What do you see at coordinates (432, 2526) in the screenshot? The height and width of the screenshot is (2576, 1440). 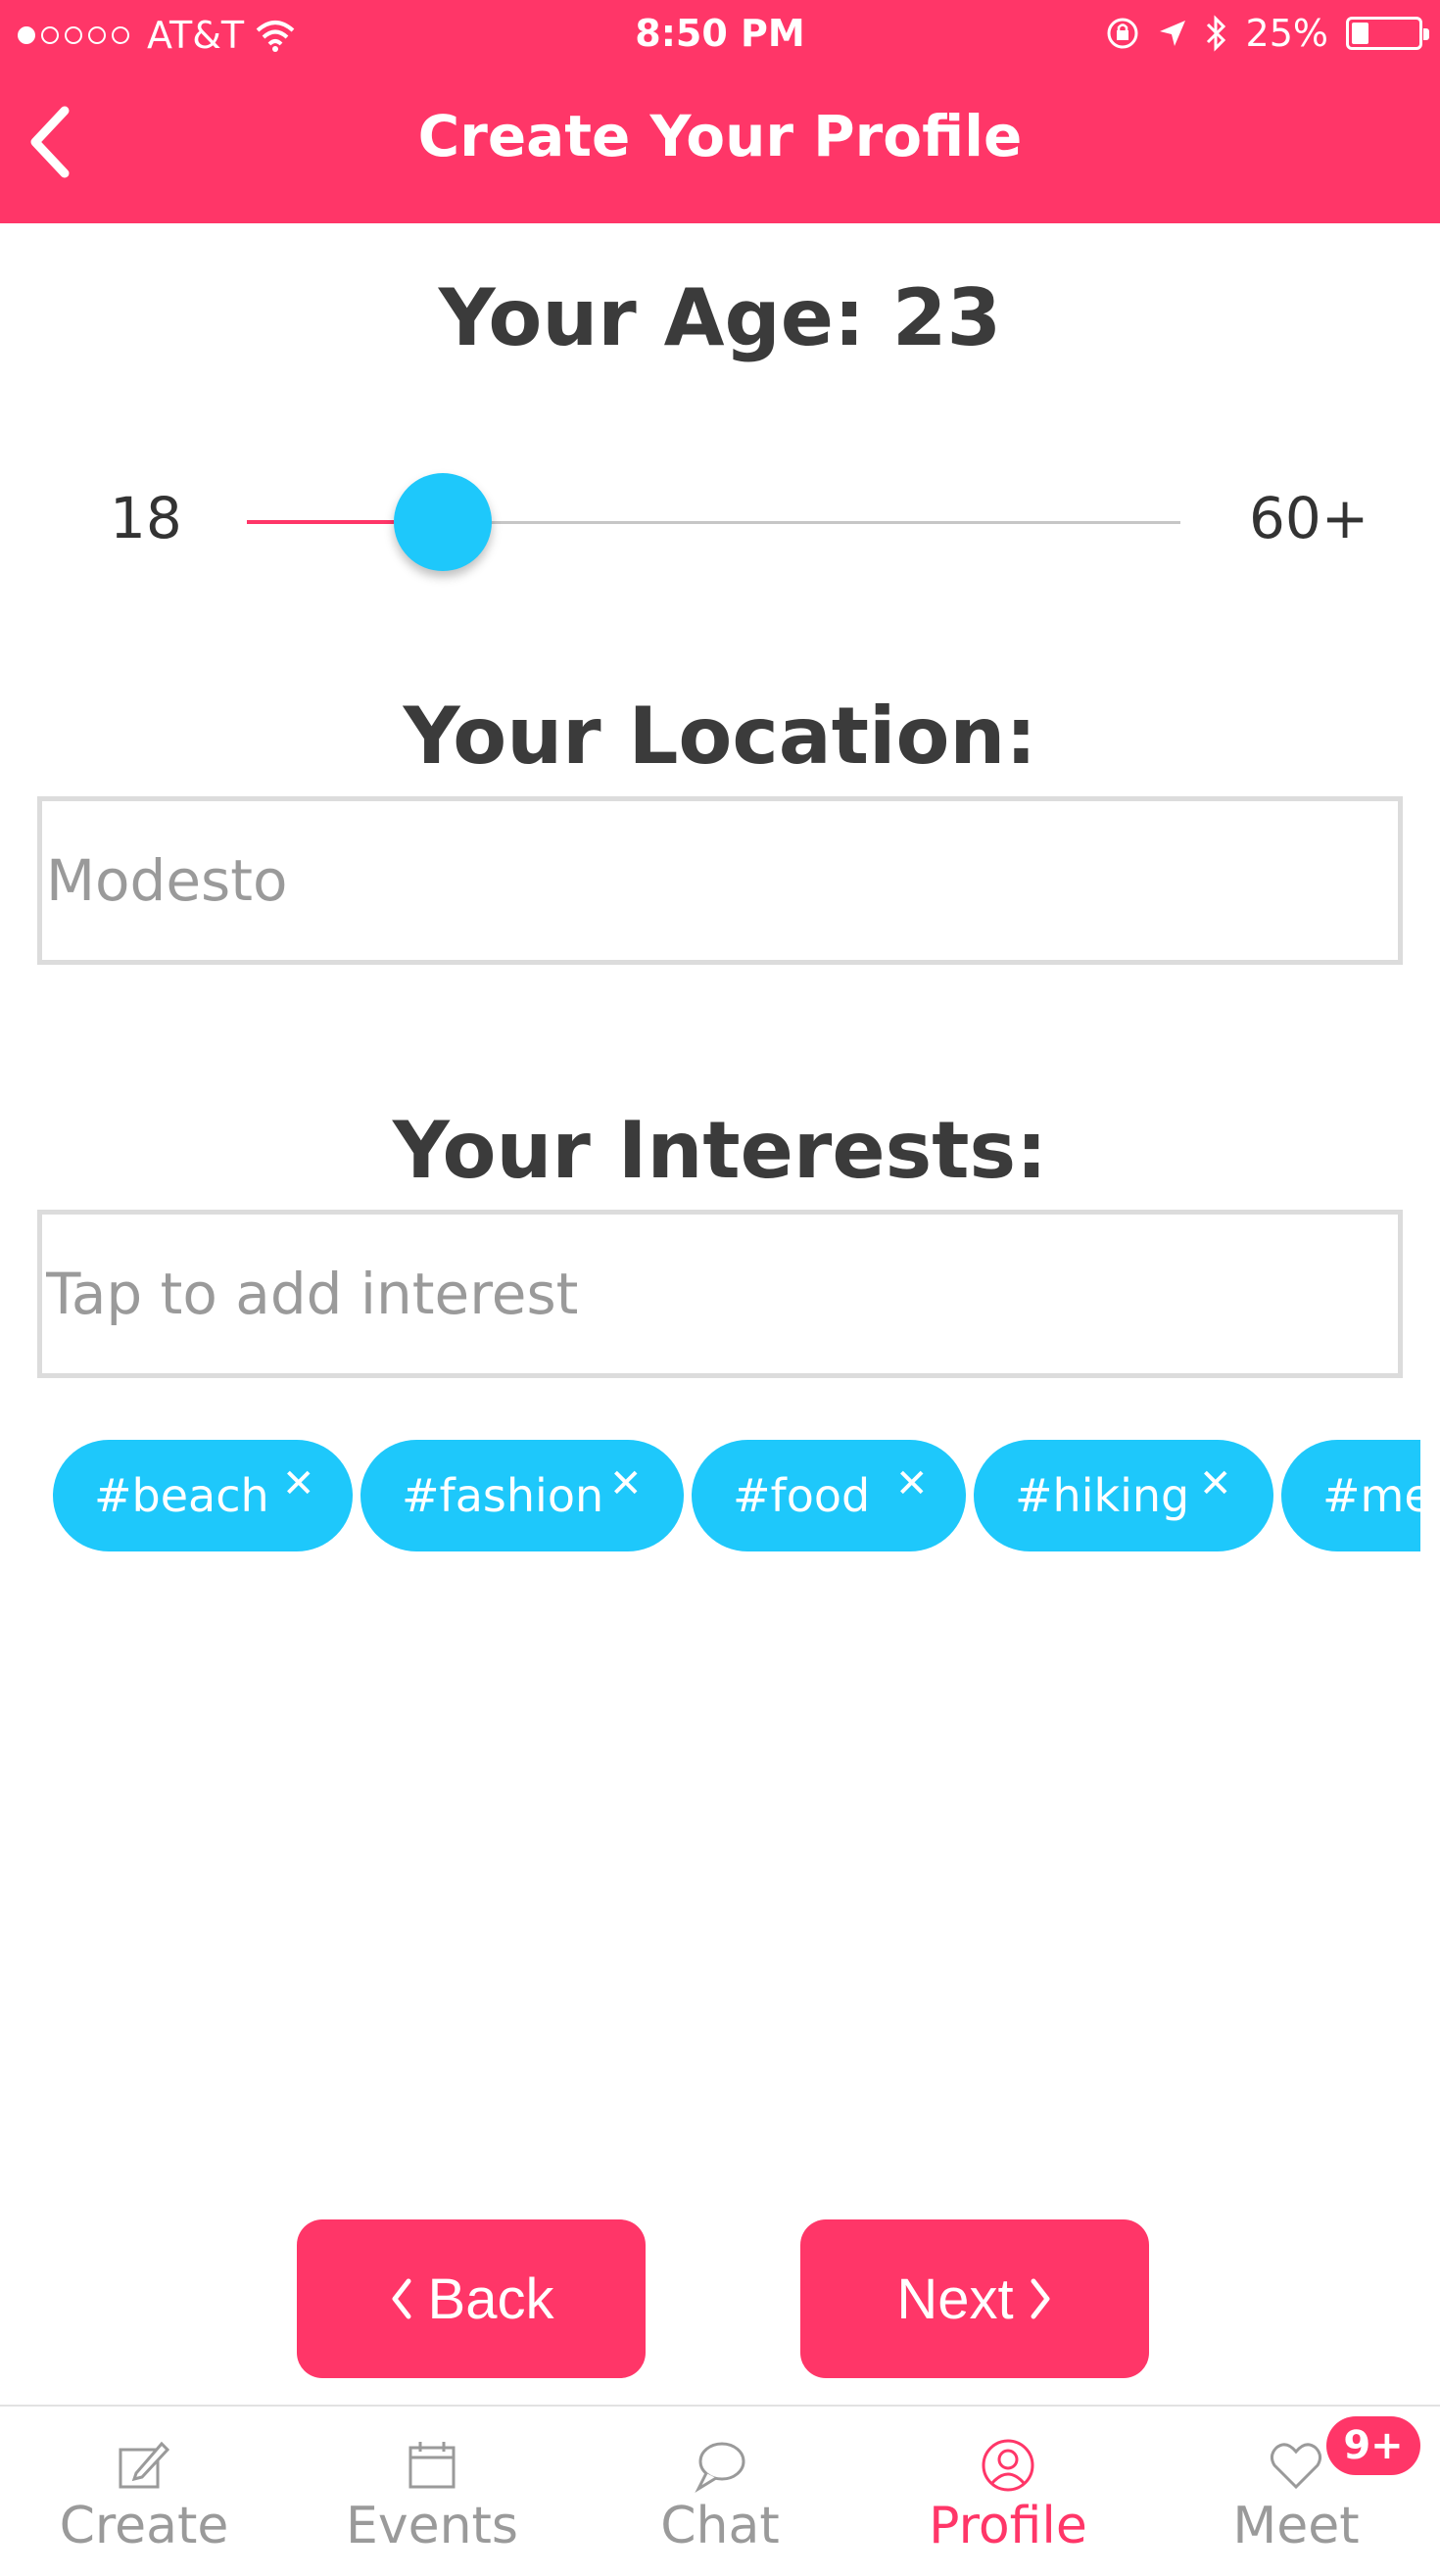 I see `tab-label: Events` at bounding box center [432, 2526].